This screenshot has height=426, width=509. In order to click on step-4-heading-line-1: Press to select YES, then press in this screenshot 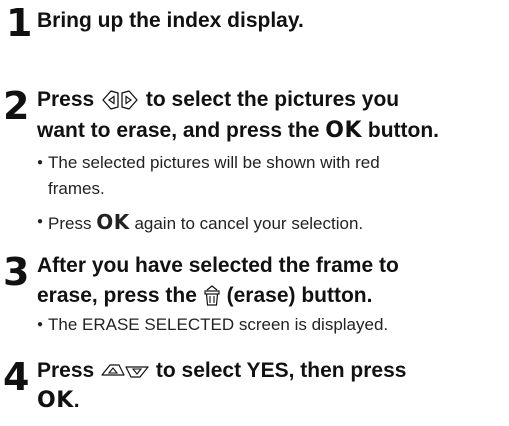, I will do `click(221, 370)`.